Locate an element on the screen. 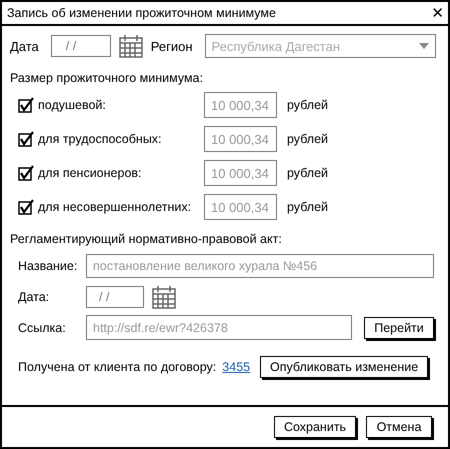 The width and height of the screenshot is (450, 449). close-button: ✕ is located at coordinates (437, 13).